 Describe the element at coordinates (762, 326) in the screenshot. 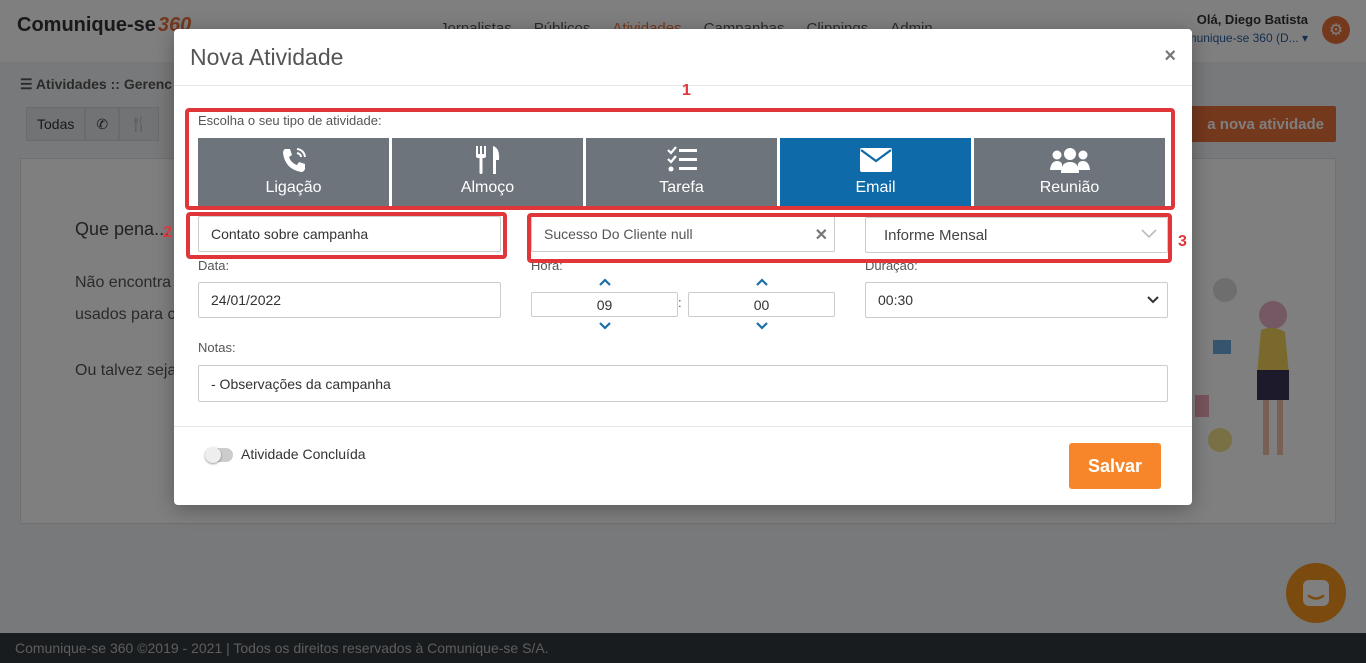

I see `minute-down-icon` at that location.